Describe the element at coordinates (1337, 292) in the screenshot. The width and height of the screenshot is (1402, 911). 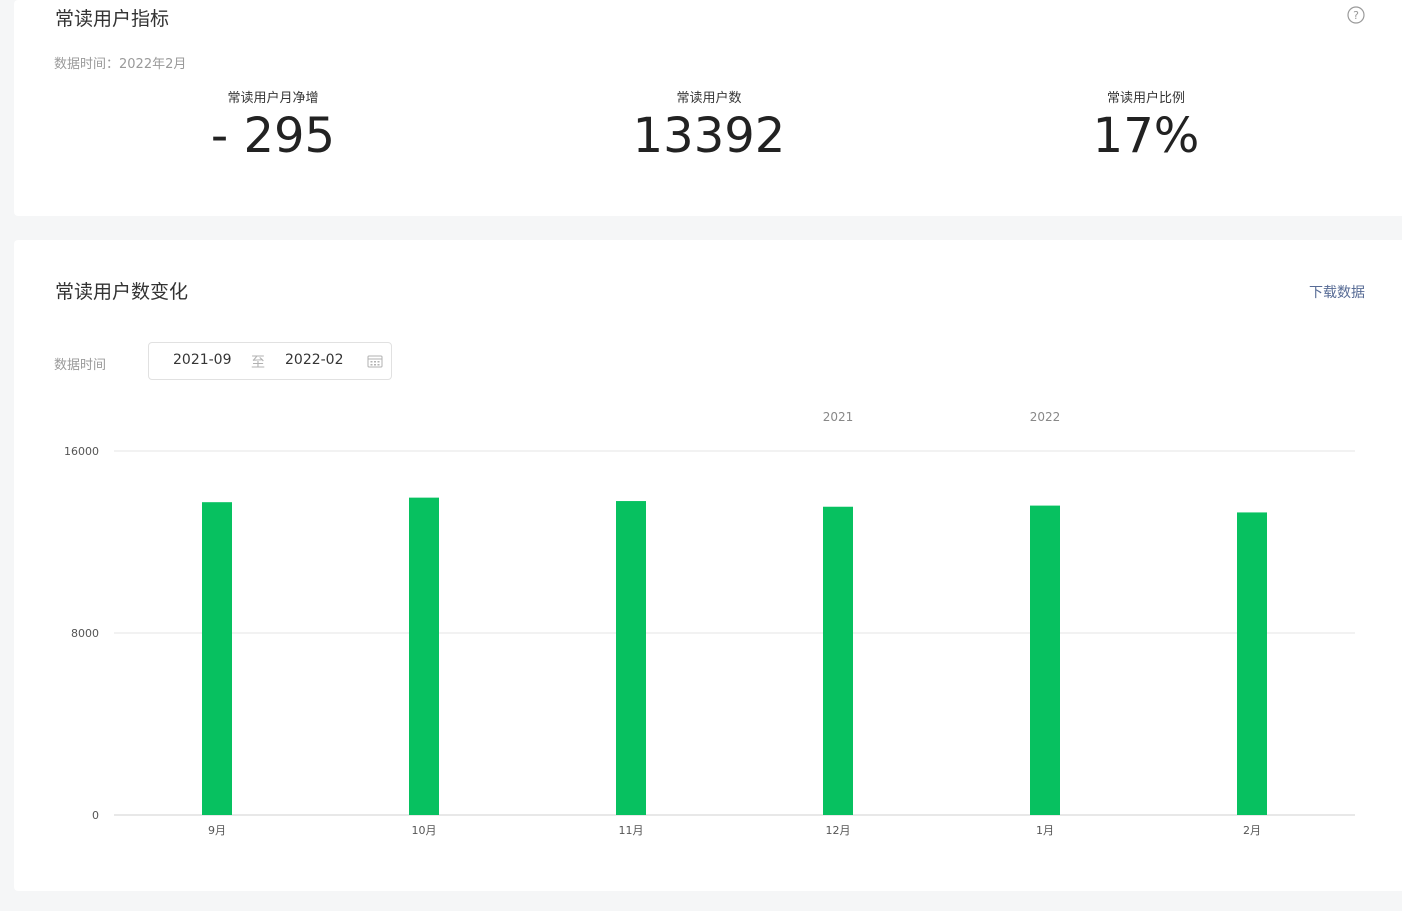
I see `download-data-link: 下载数据` at that location.